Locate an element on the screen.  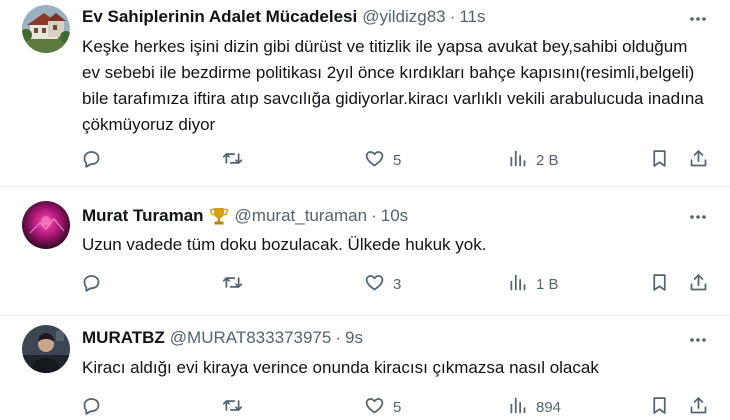
action-bar: 5 894 is located at coordinates (365, 407).